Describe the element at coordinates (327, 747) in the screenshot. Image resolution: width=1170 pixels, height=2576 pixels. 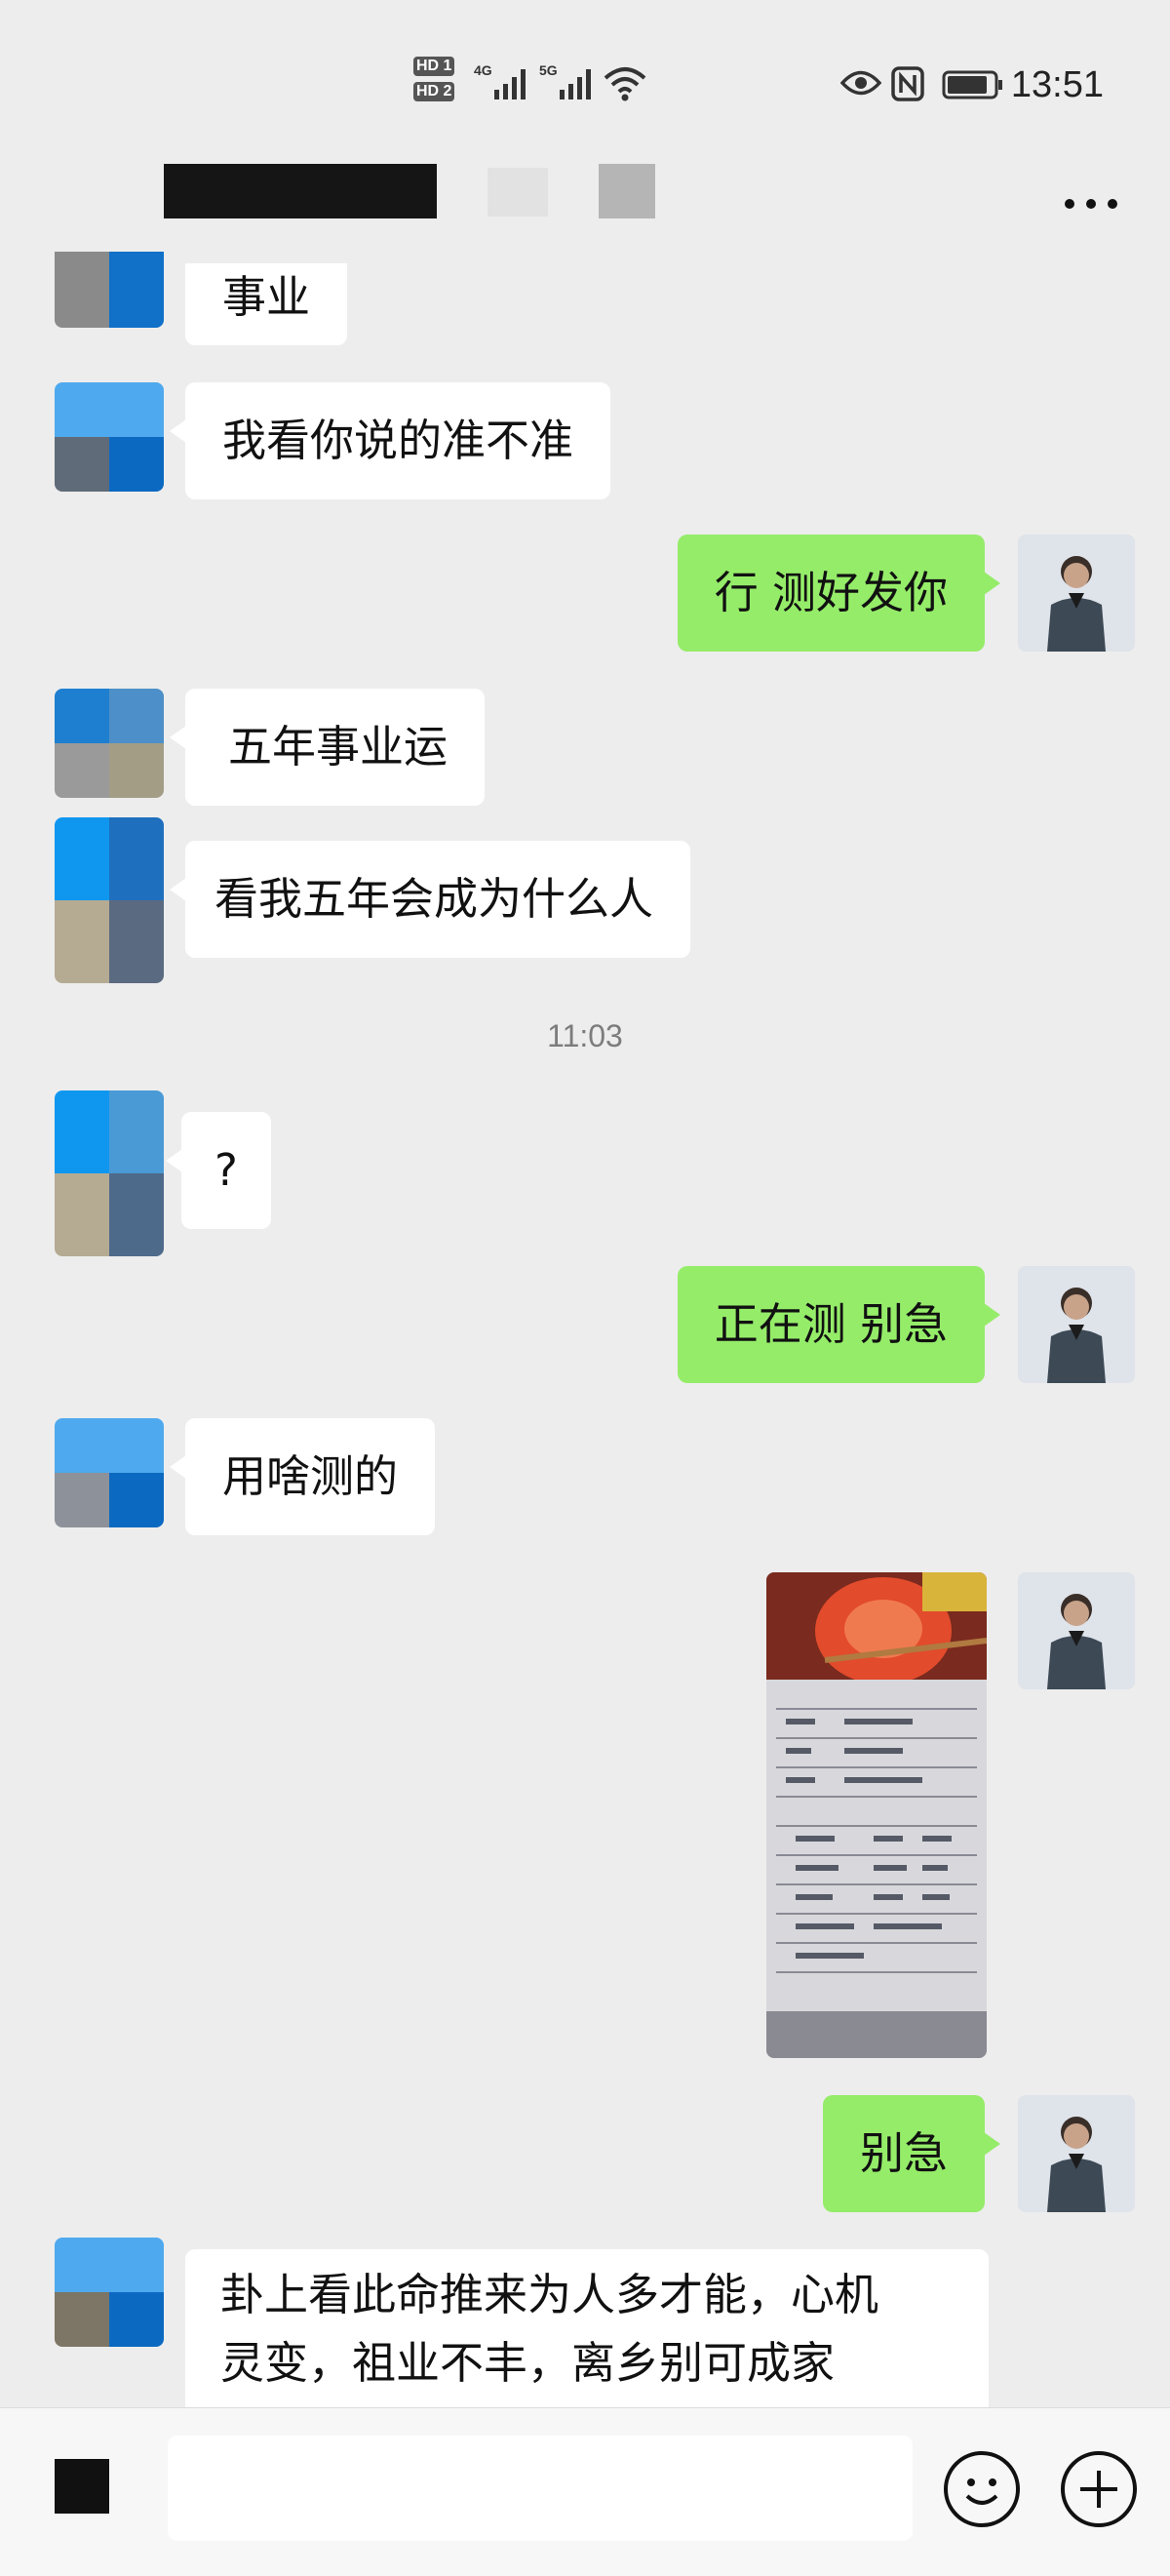
I see `message-bubble: 五年事业运` at that location.